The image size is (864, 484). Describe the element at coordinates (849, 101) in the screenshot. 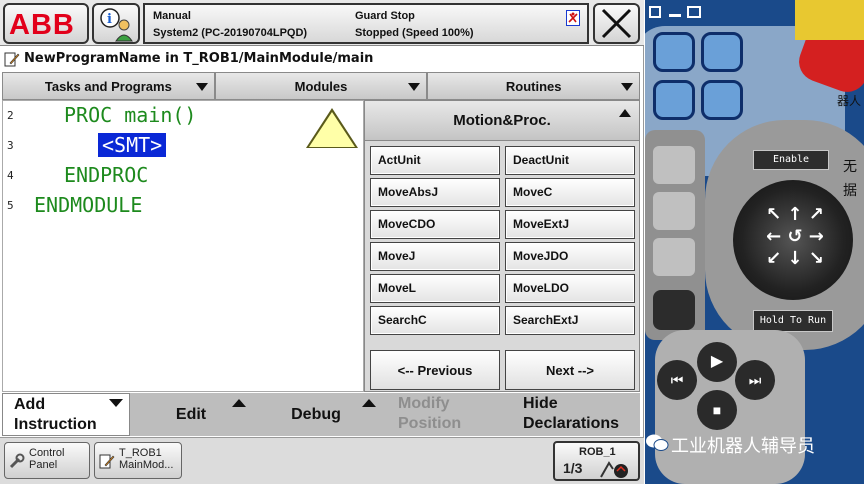

I see `bg-cjk-text-3: 器人` at that location.